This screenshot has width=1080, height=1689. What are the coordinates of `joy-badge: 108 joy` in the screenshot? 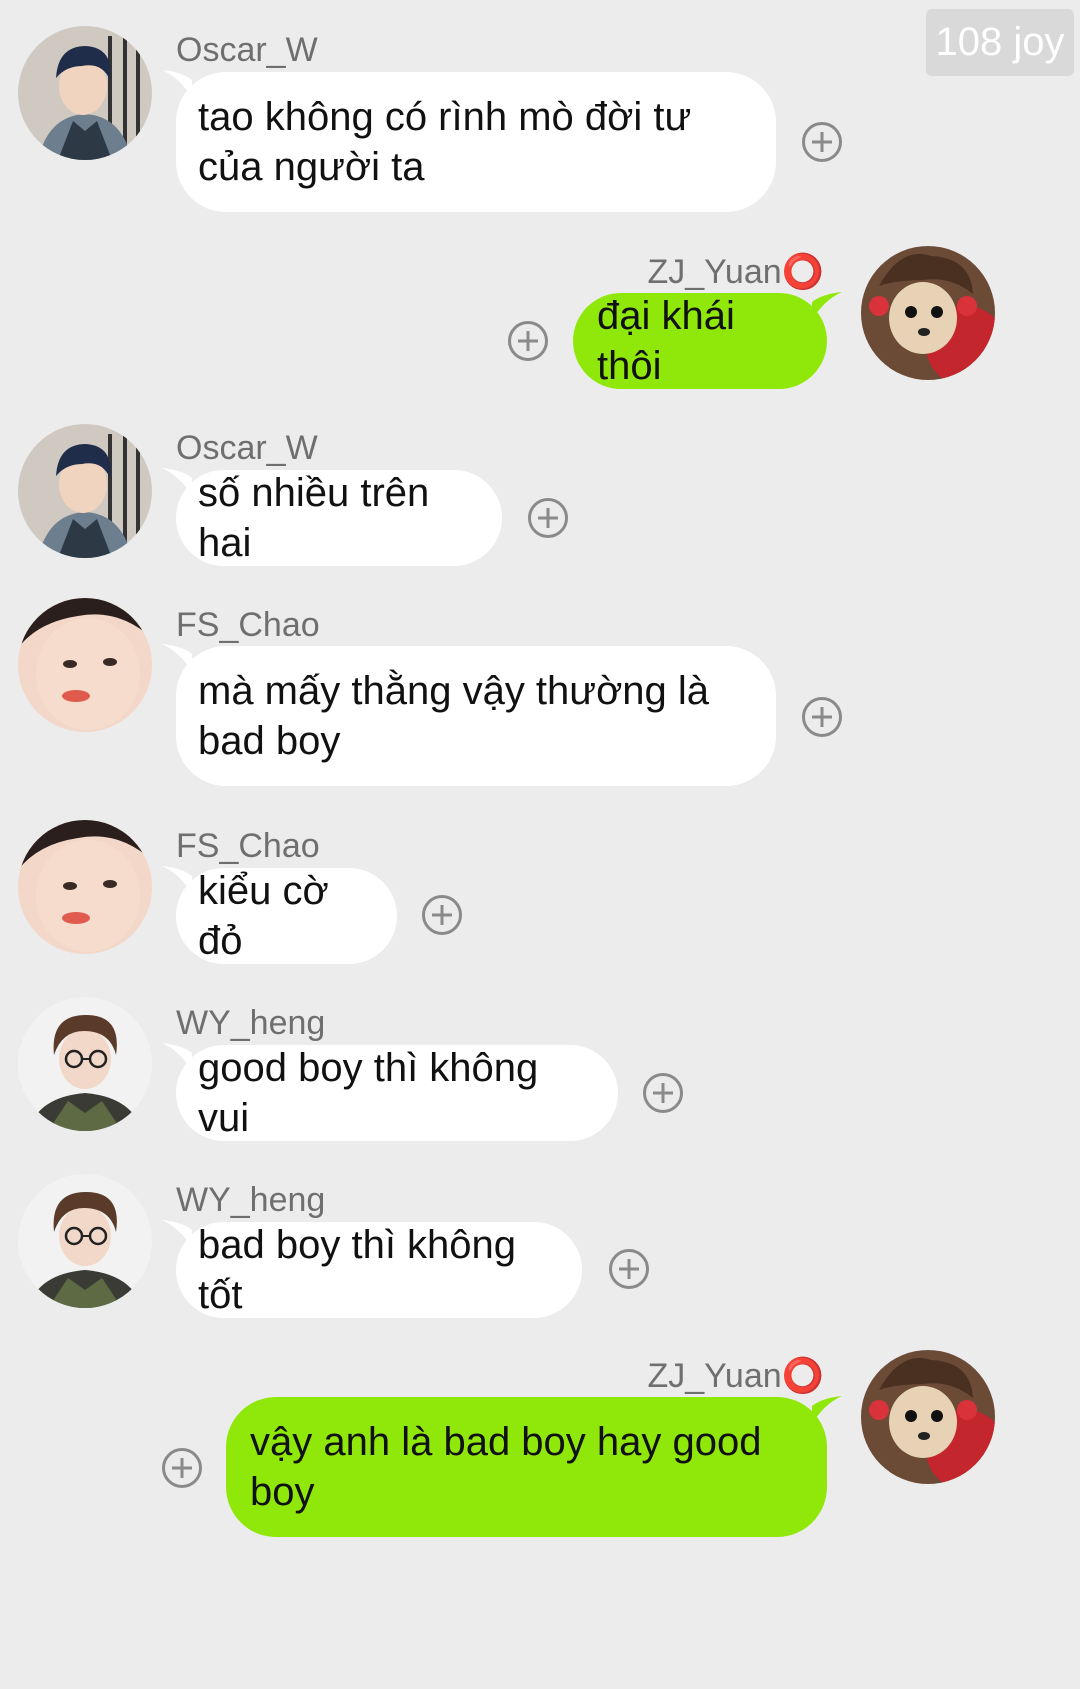 It's located at (1000, 42).